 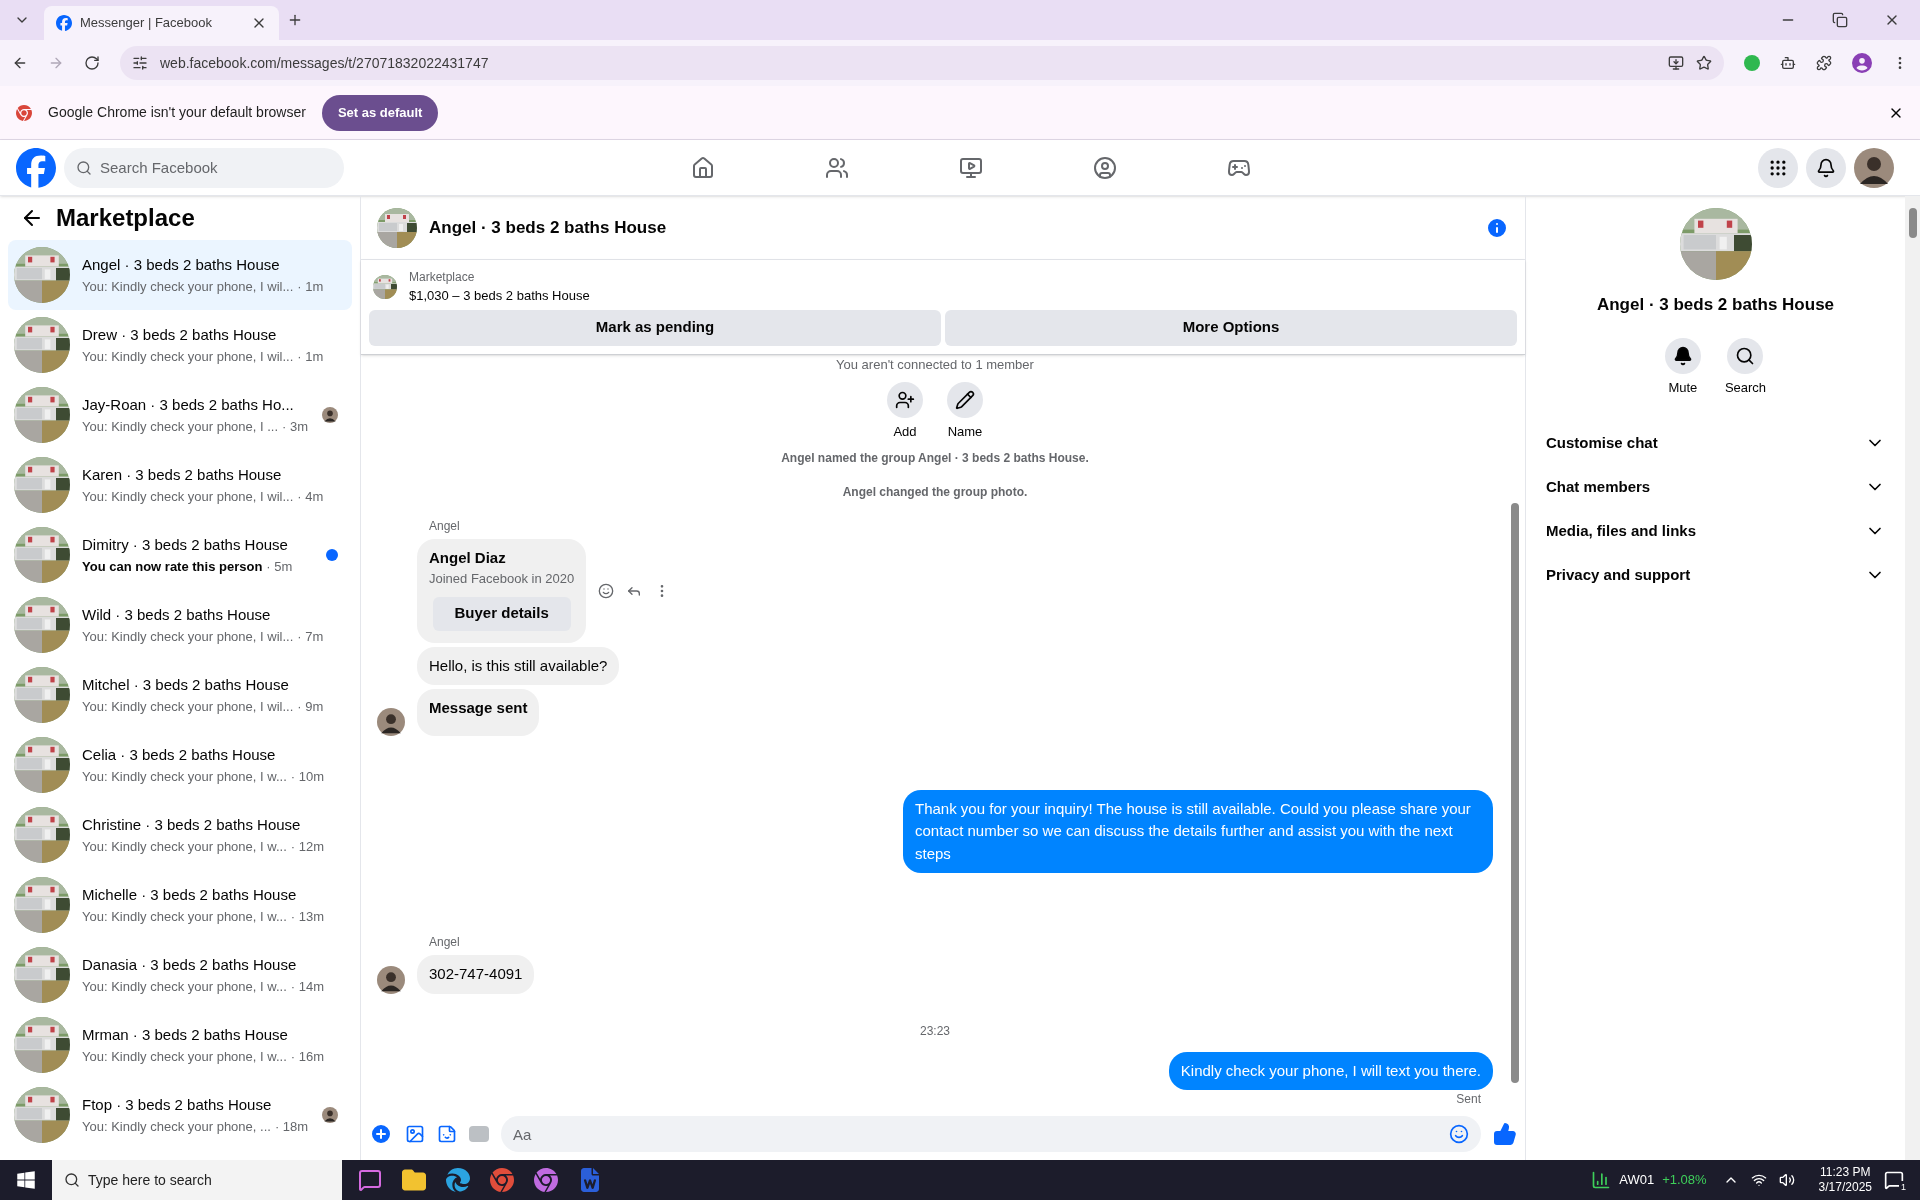 What do you see at coordinates (279, 566) in the screenshot?
I see `conversation-time: · 5m` at bounding box center [279, 566].